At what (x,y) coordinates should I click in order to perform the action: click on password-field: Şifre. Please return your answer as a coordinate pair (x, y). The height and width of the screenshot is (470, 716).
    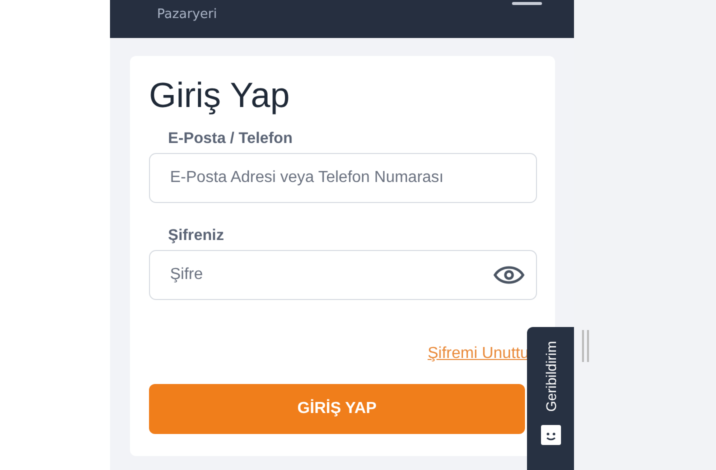
    Looking at the image, I should click on (343, 275).